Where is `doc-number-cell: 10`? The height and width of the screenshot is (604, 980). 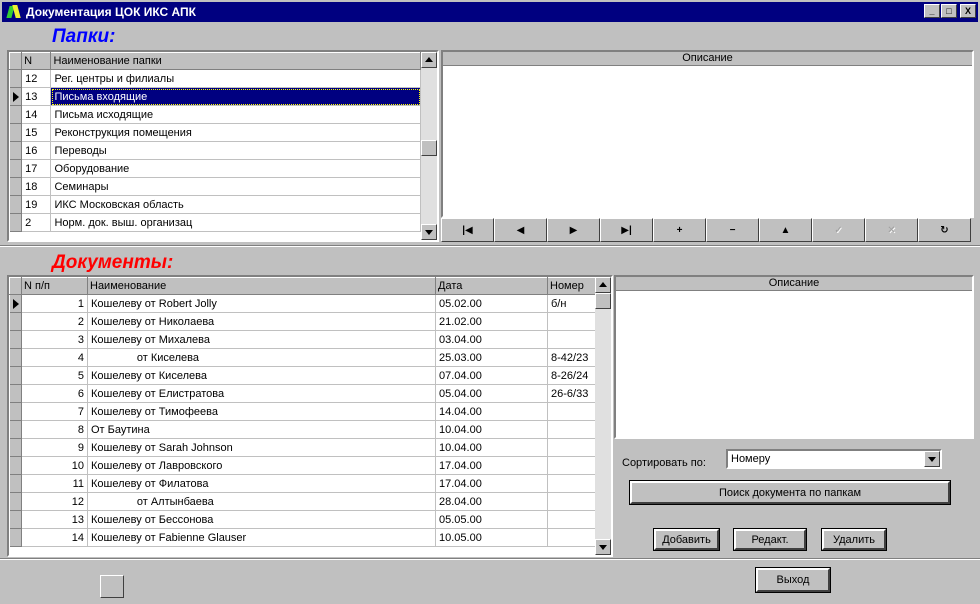
doc-number-cell: 10 is located at coordinates (54, 465).